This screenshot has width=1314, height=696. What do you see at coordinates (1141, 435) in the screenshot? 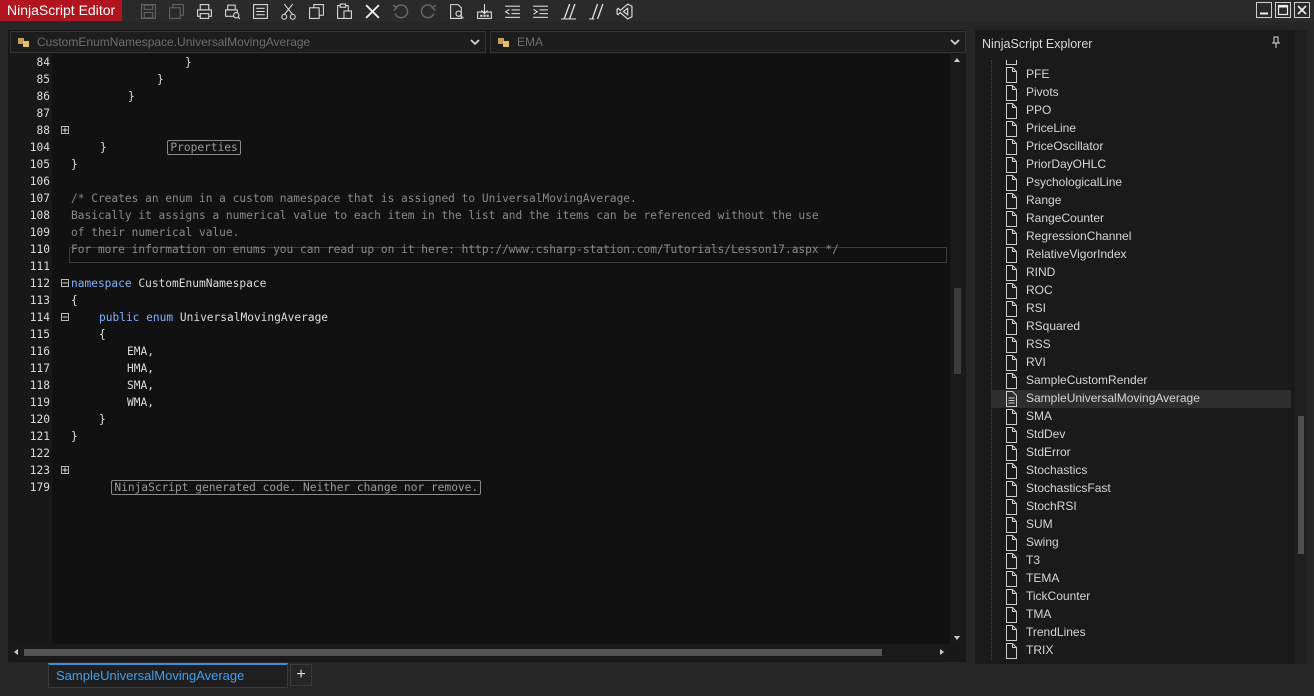
I see `explorer-item: StdDev` at bounding box center [1141, 435].